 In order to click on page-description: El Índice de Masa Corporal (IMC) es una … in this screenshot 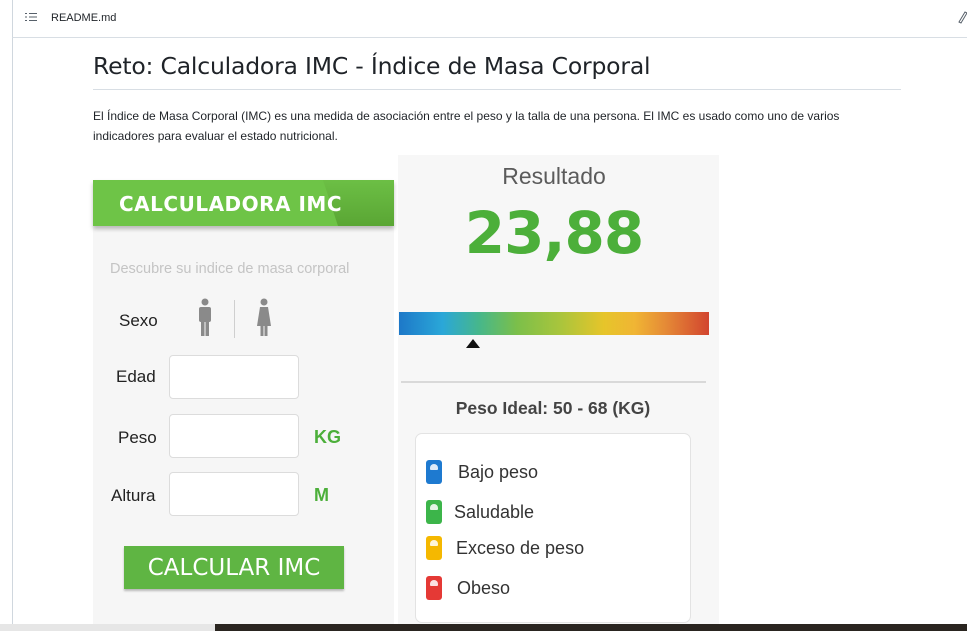, I will do `click(466, 126)`.